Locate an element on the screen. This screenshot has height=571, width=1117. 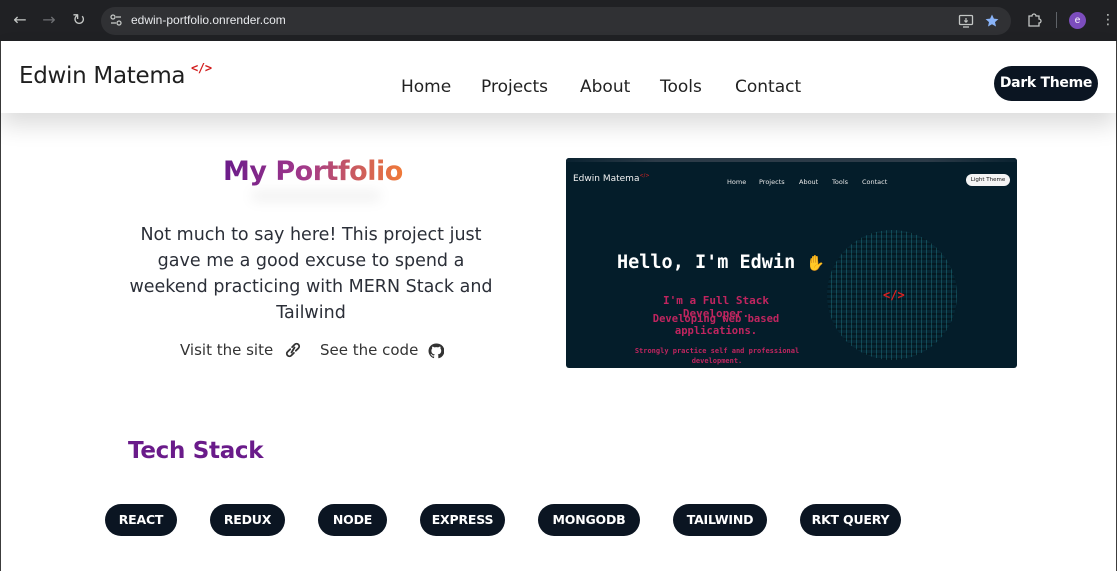
install-app-icon is located at coordinates (966, 21).